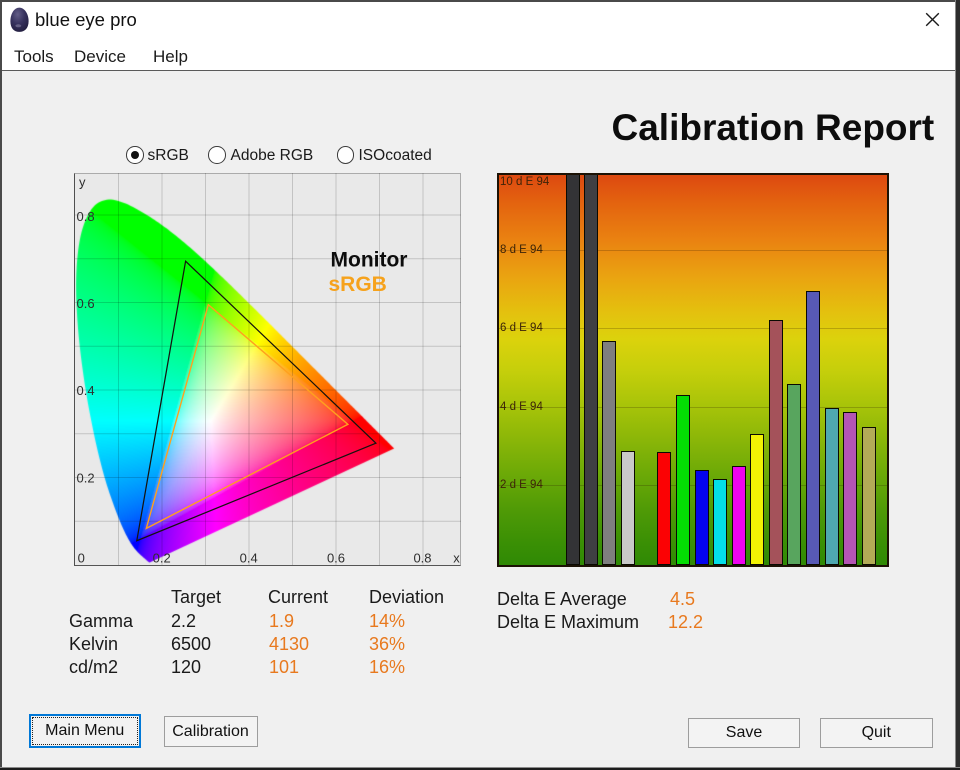 This screenshot has width=960, height=770. What do you see at coordinates (456, 558) in the screenshot?
I see `svg-text: x` at bounding box center [456, 558].